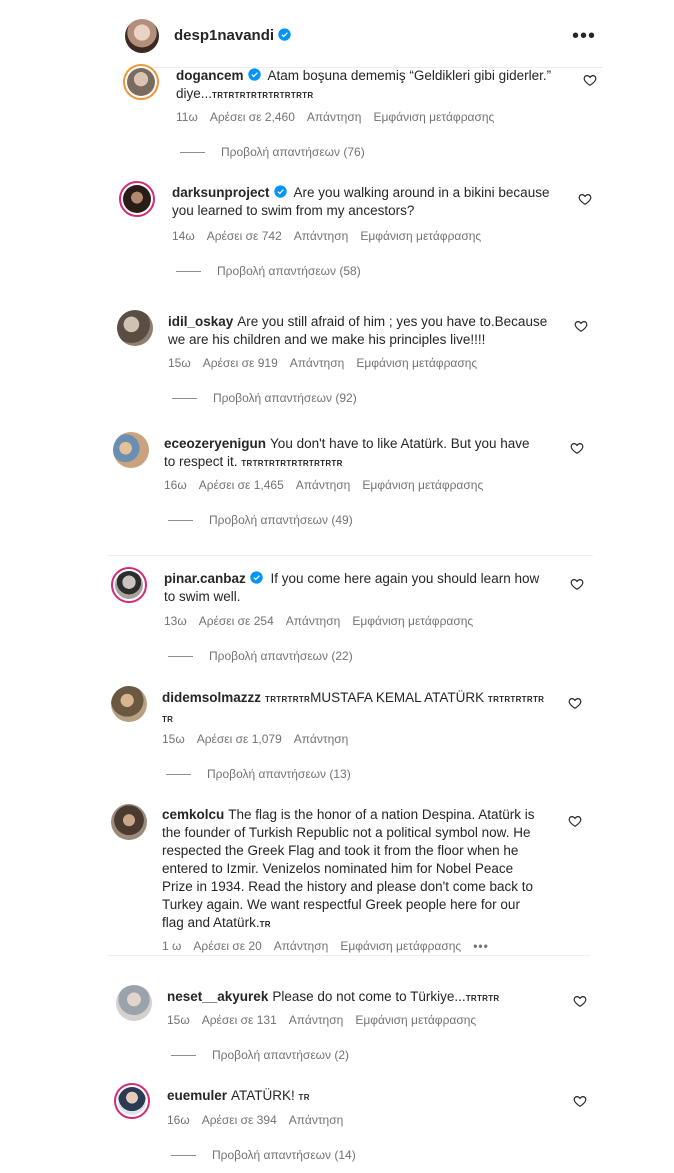 The height and width of the screenshot is (1173, 674). Describe the element at coordinates (272, 152) in the screenshot. I see `view-replies-button: Προβολή απαντήσεων (76)` at that location.